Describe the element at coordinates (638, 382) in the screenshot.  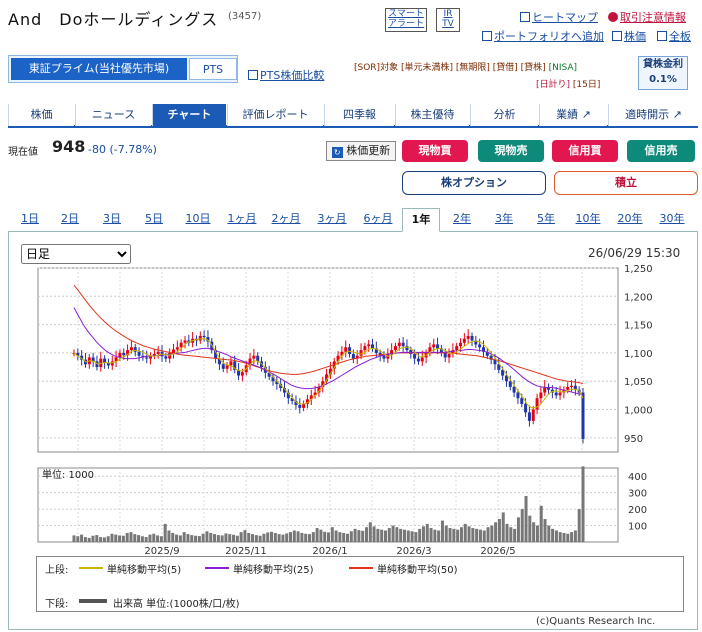
I see `price-tick-label: 1,050` at that location.